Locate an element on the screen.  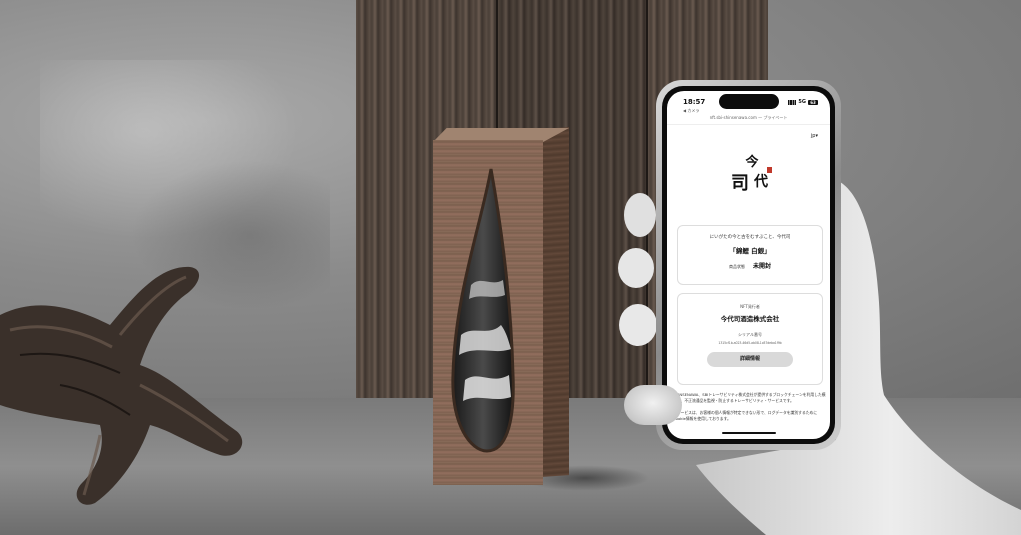
serial-number: 1315cf1b-a023-46d5-ab08-1c87deba1f9b is located at coordinates (750, 343).